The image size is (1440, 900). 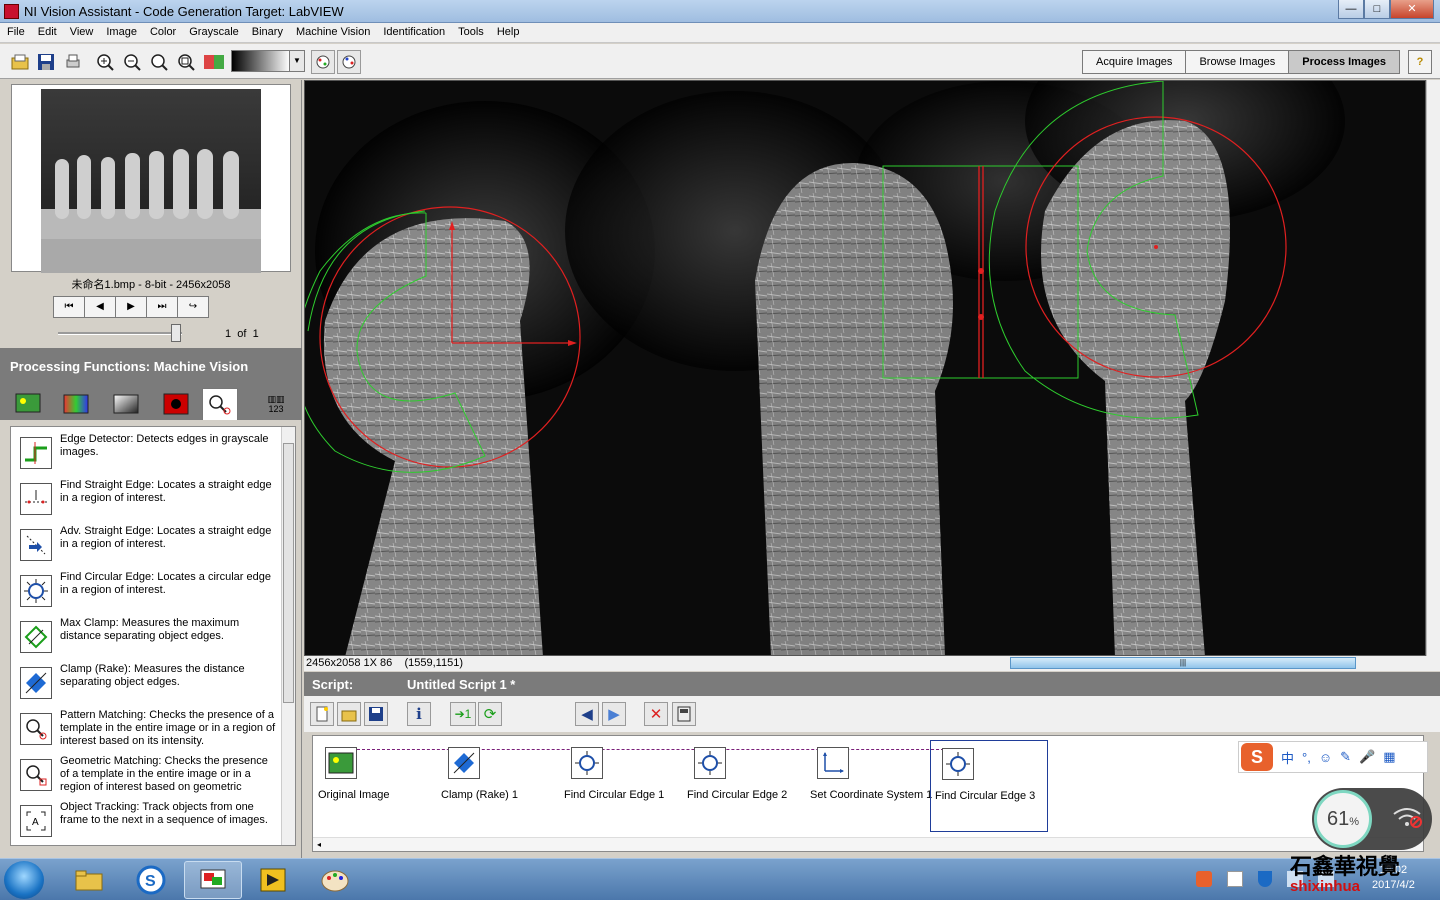 I want to click on info-icon: i, so click(x=419, y=714).